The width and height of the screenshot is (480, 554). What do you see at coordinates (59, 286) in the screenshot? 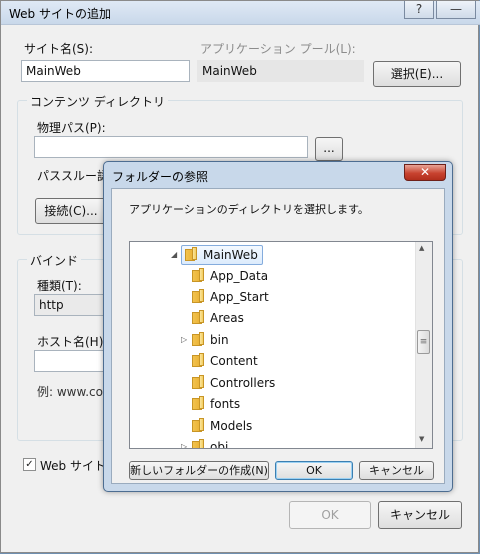
I see `binding-type-label: 種類(T):` at bounding box center [59, 286].